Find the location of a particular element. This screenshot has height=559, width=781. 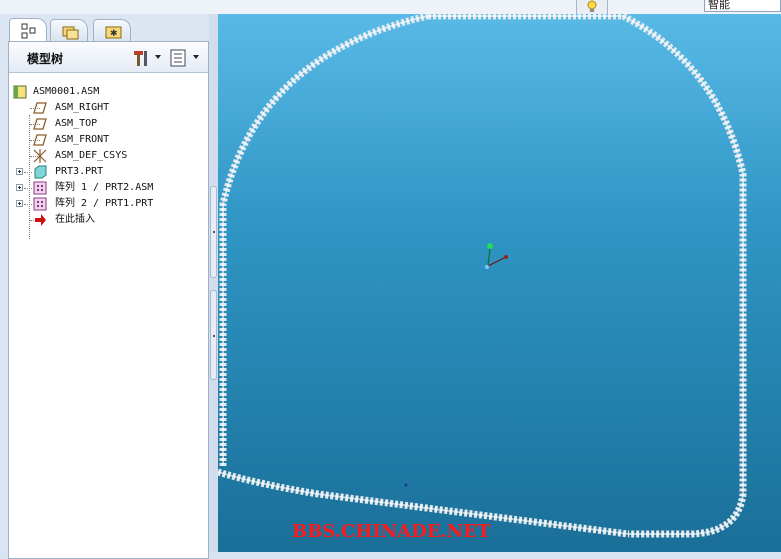

part-icon is located at coordinates (40, 172).